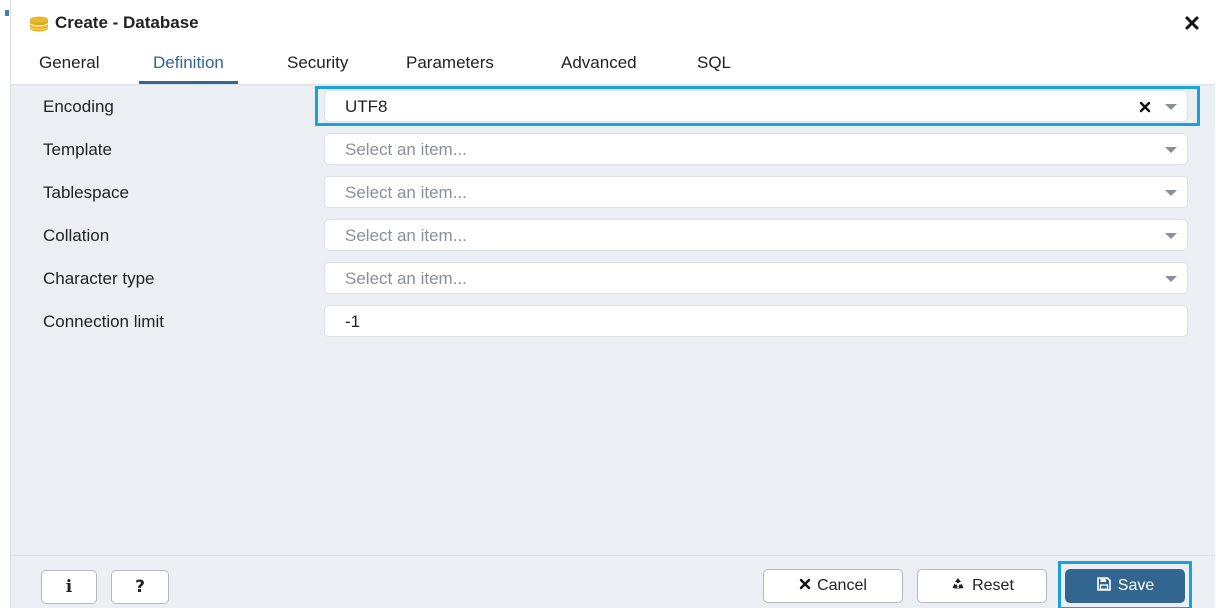 The height and width of the screenshot is (608, 1216). I want to click on background-edge, so click(5, 304).